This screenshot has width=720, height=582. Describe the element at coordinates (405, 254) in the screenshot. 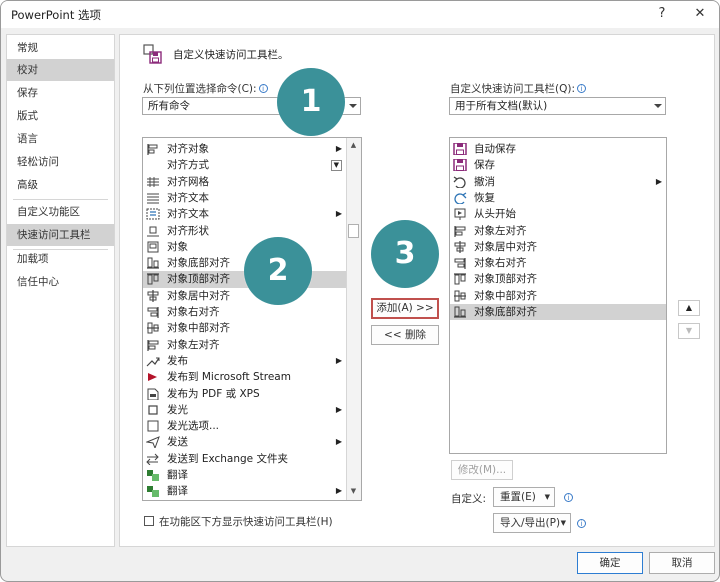

I see `step-badge-3: 3` at that location.